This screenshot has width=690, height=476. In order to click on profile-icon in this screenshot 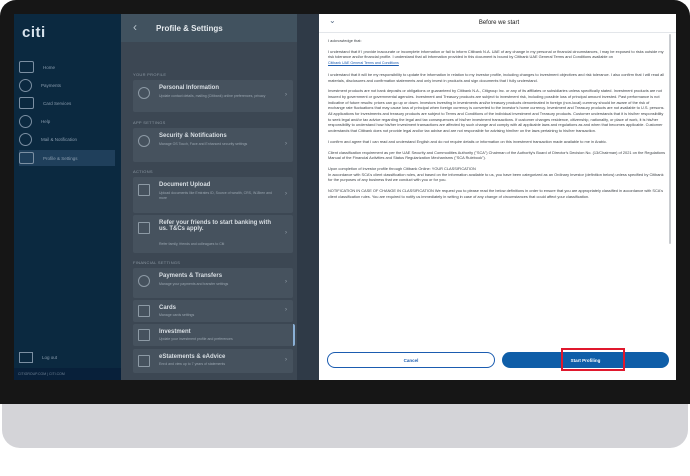, I will do `click(26, 158)`.